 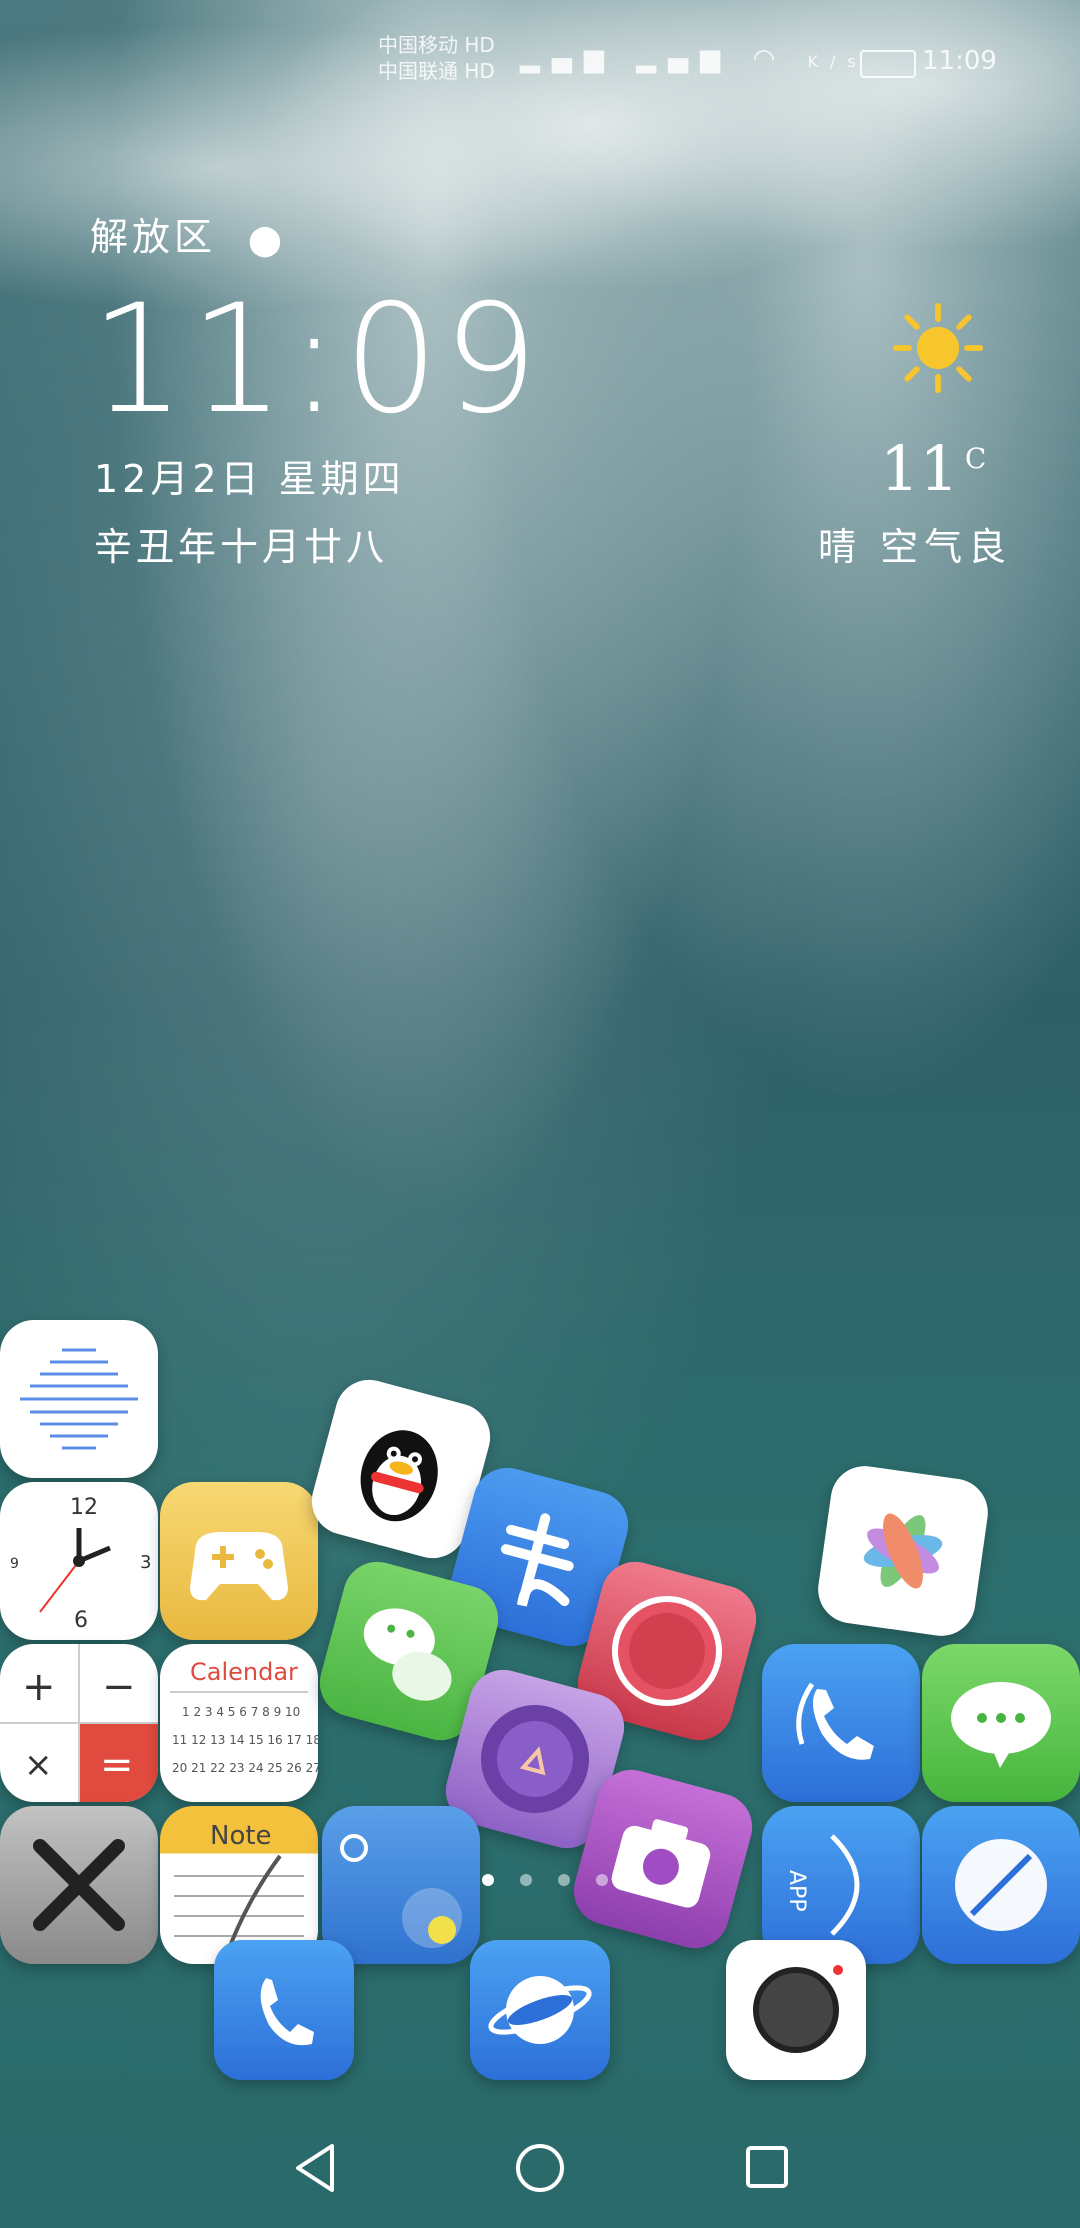 What do you see at coordinates (153, 237) in the screenshot?
I see `location-label: 解放区` at bounding box center [153, 237].